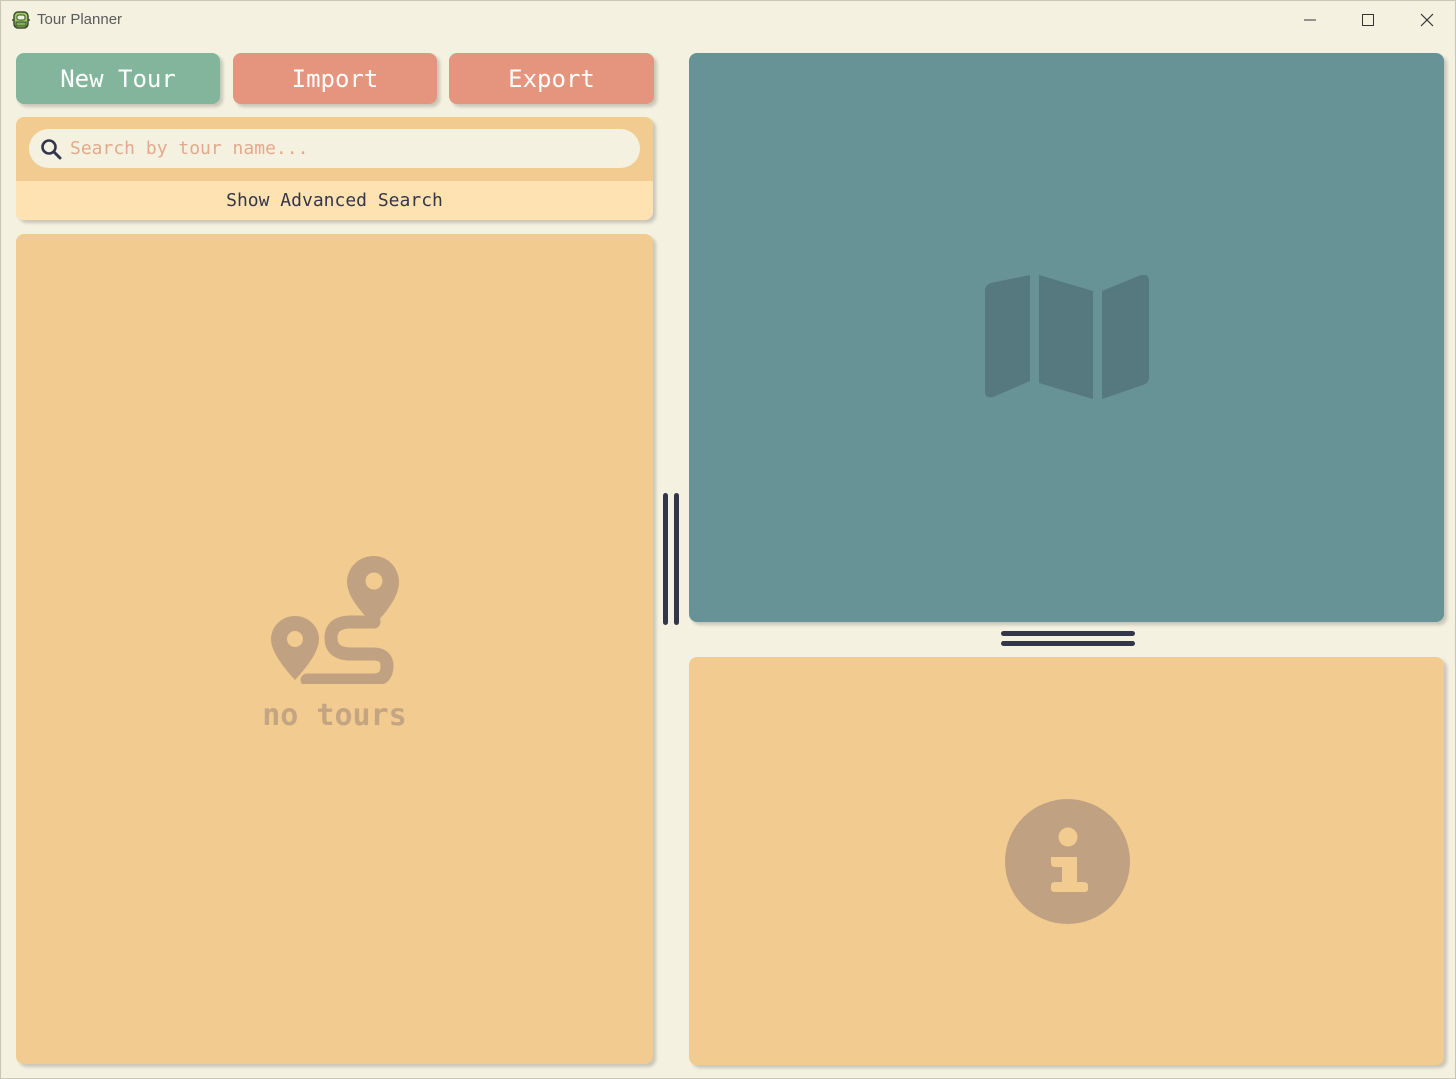 The width and height of the screenshot is (1456, 1079). I want to click on export-button: Export, so click(551, 78).